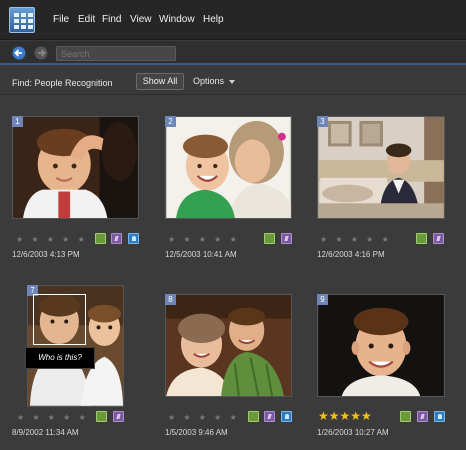 This screenshot has width=466, height=450. What do you see at coordinates (59, 319) in the screenshot?
I see `face-recognition-box` at bounding box center [59, 319].